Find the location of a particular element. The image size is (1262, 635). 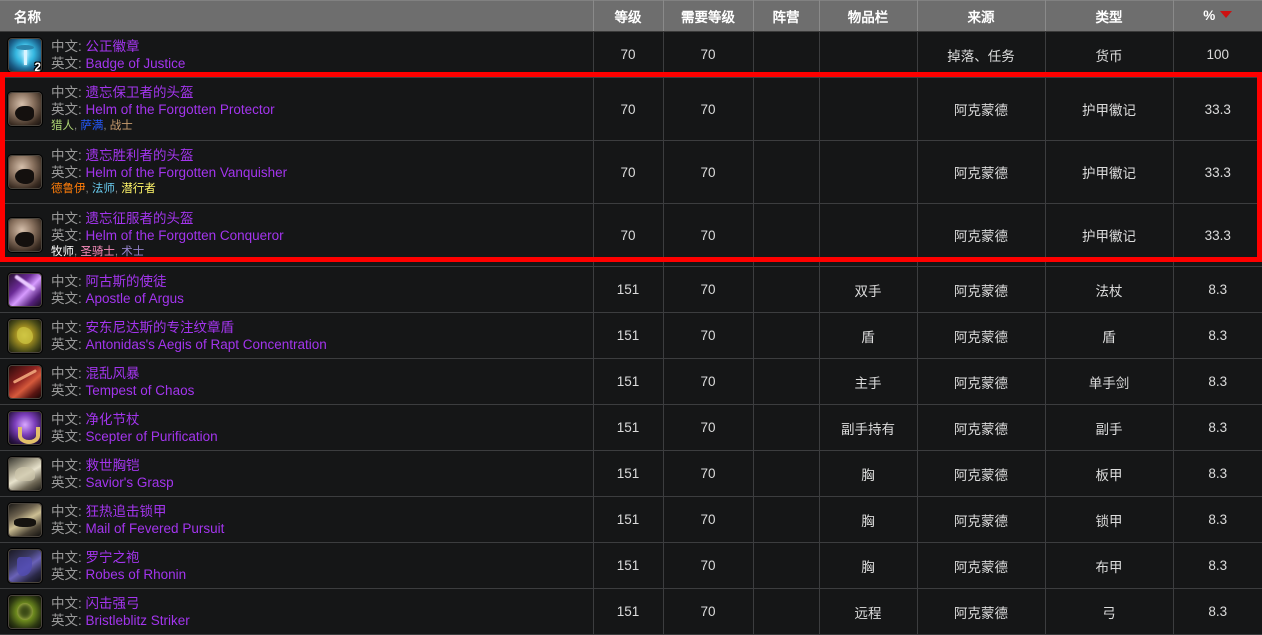

drop-percent-cell: 100 is located at coordinates (1217, 54).